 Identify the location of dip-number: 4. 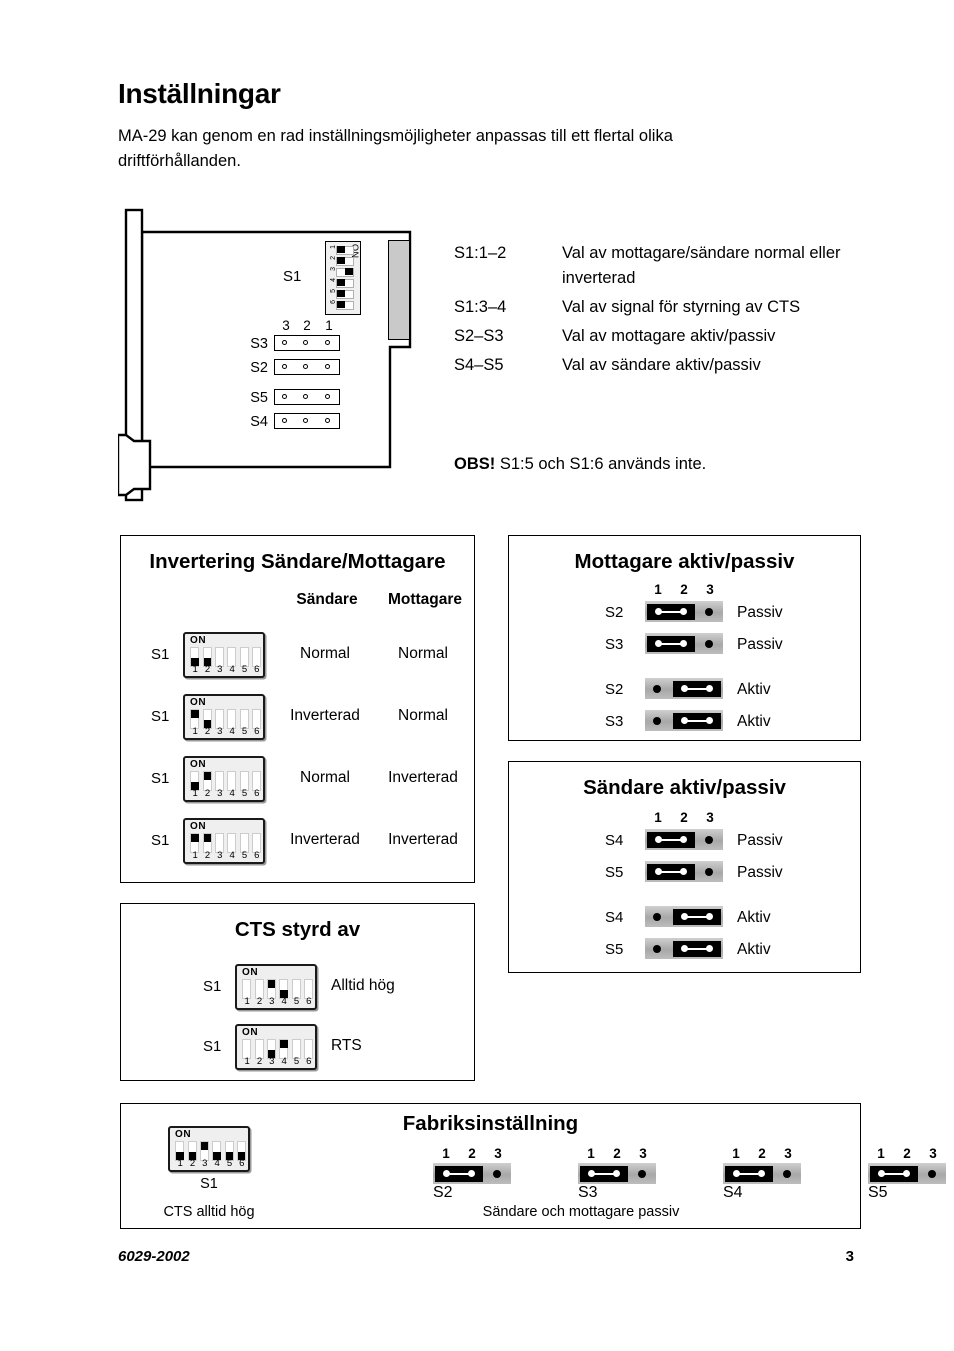
(284, 1061).